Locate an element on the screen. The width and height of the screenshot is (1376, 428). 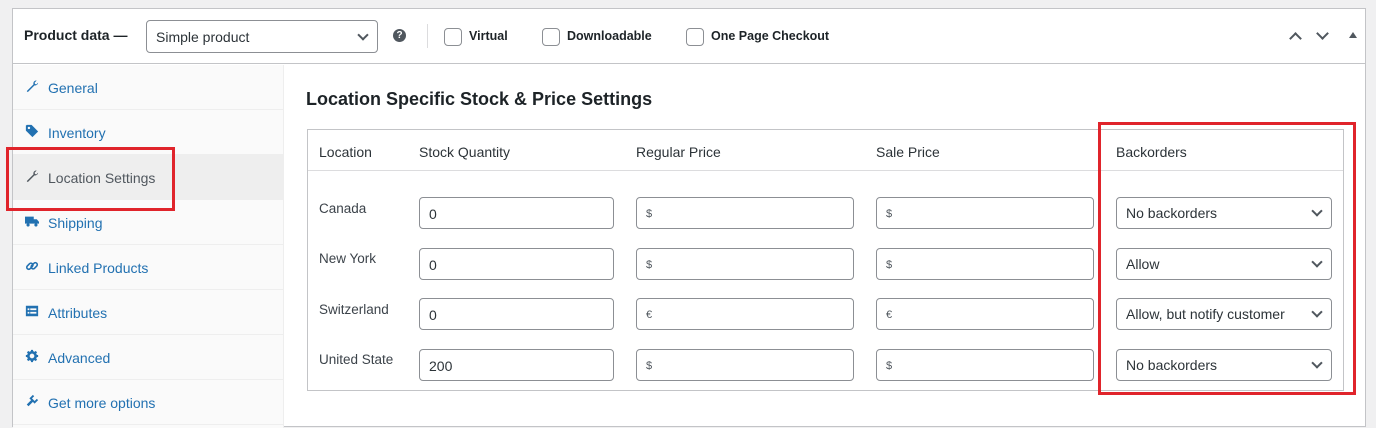
sale-price-input: € is located at coordinates (985, 314).